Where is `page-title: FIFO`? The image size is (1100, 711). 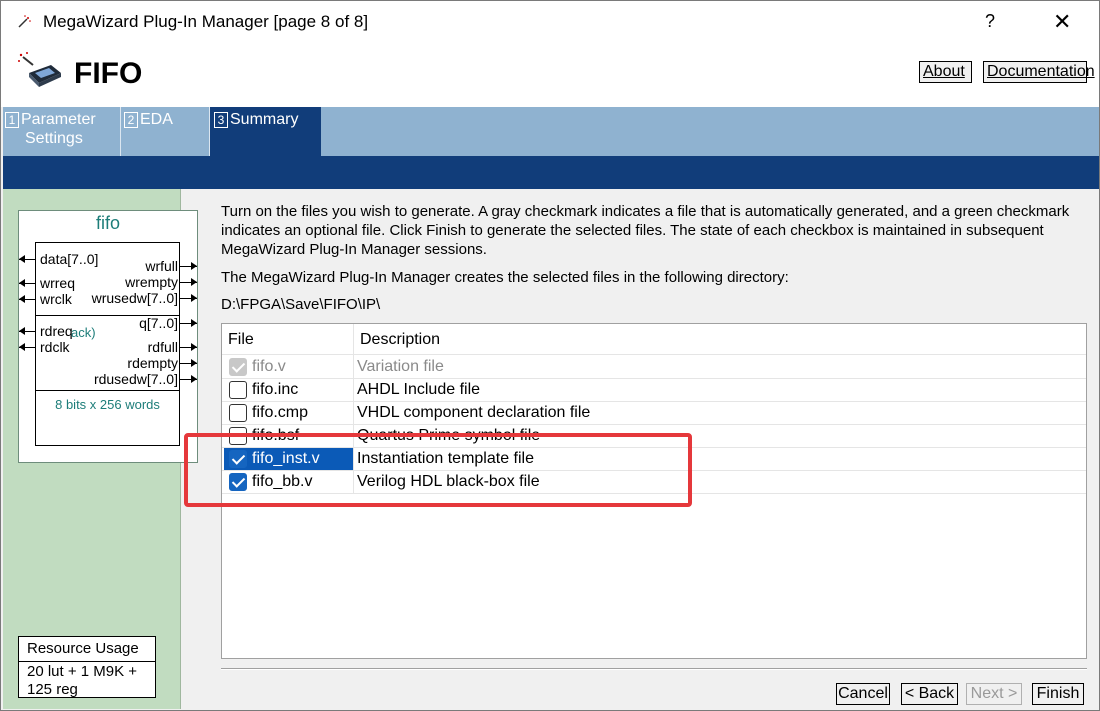
page-title: FIFO is located at coordinates (108, 73).